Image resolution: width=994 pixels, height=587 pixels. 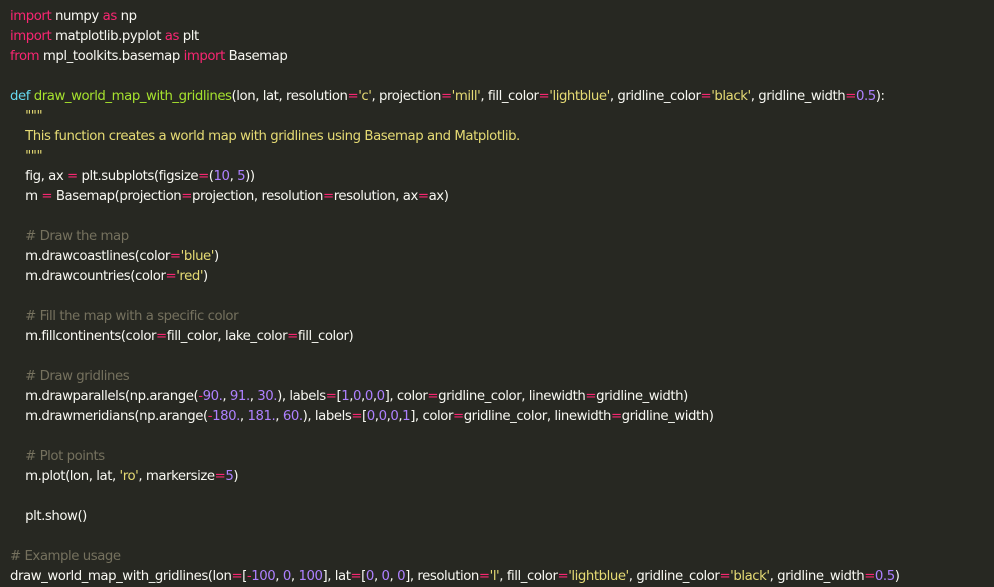 I want to click on code-token: , gridline_width, so click(x=817, y=576).